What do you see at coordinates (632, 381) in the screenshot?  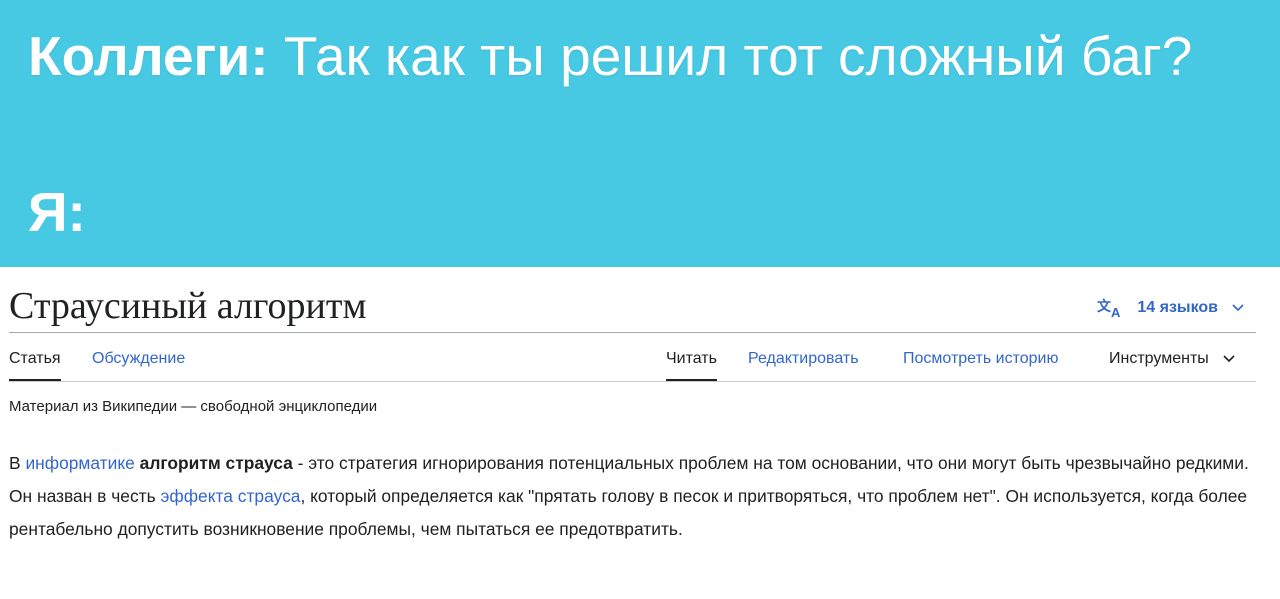 I see `tabs-divider` at bounding box center [632, 381].